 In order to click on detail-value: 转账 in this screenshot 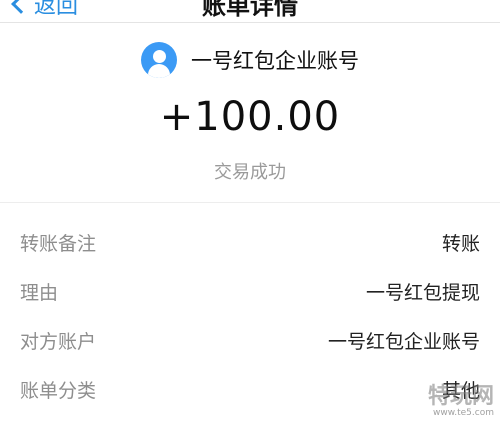, I will do `click(460, 244)`.